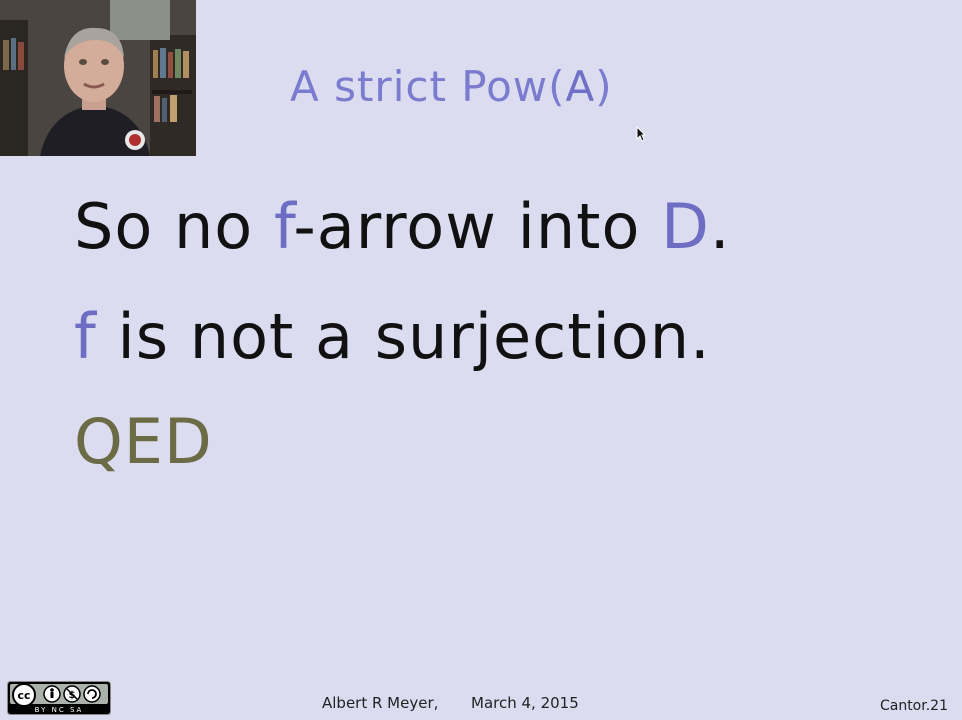 This screenshot has width=962, height=720. I want to click on presenter-video-image, so click(98, 78).